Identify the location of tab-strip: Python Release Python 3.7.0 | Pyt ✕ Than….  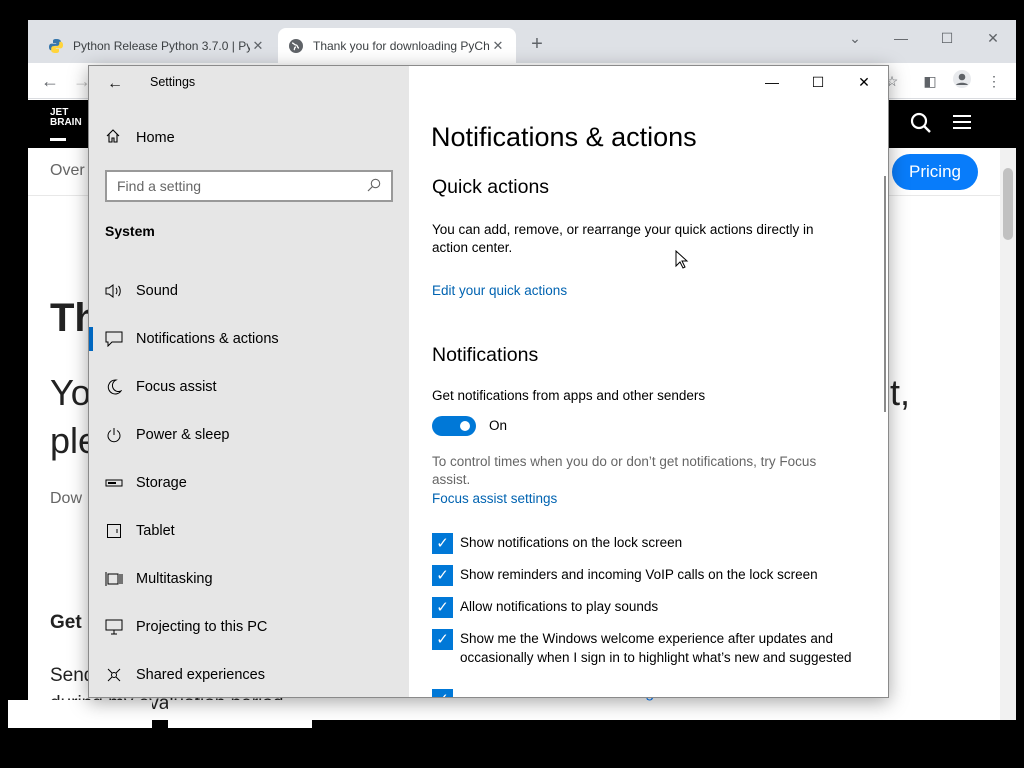
(522, 41).